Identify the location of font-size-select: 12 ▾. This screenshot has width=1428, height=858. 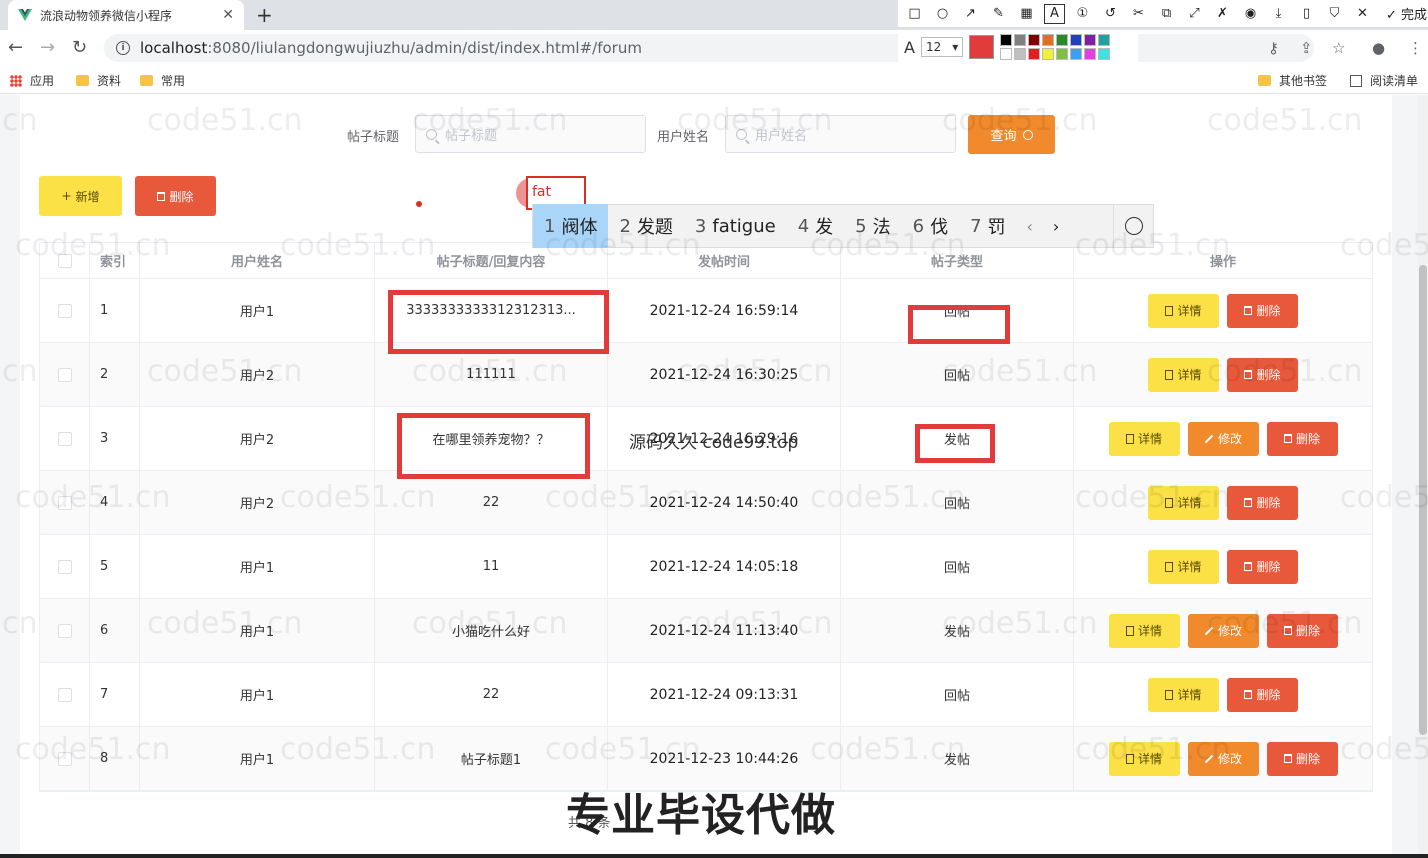
(942, 47).